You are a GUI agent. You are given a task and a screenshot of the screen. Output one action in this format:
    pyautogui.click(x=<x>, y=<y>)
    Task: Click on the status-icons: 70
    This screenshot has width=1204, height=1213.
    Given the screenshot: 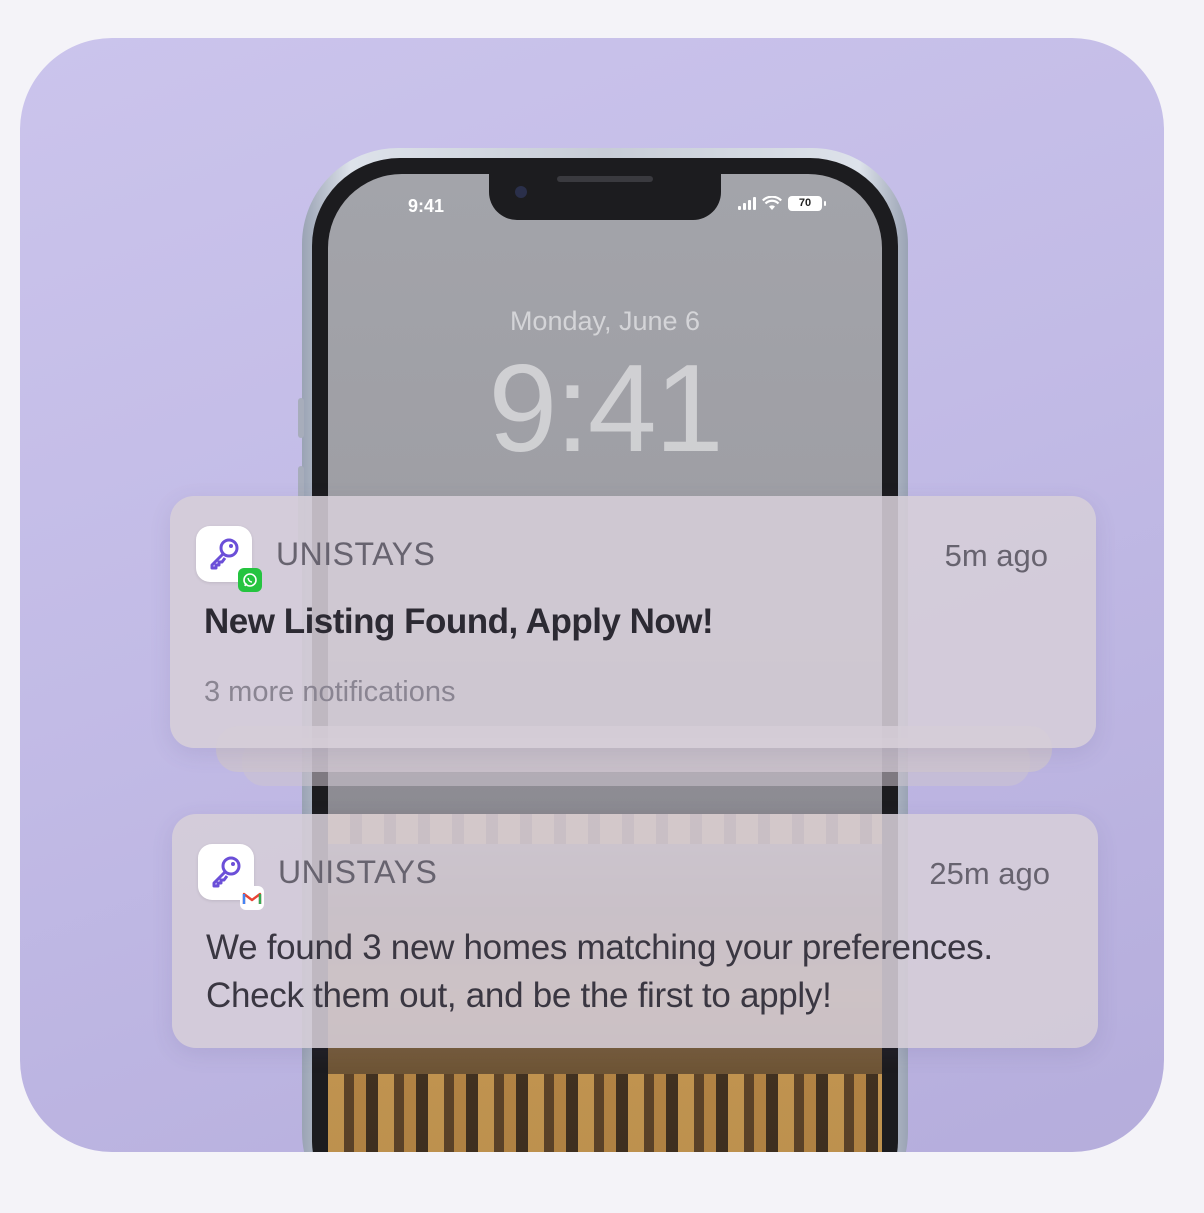 What is the action you would take?
    pyautogui.click(x=782, y=203)
    